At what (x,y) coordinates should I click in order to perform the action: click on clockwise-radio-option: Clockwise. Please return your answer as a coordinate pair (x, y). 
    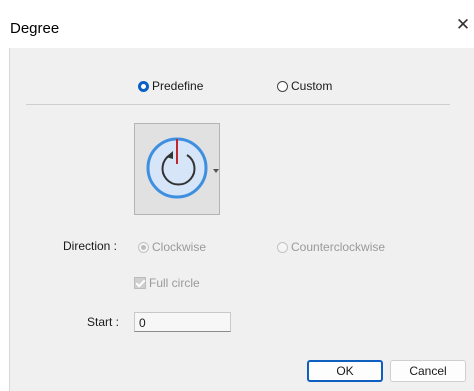
    Looking at the image, I should click on (172, 247).